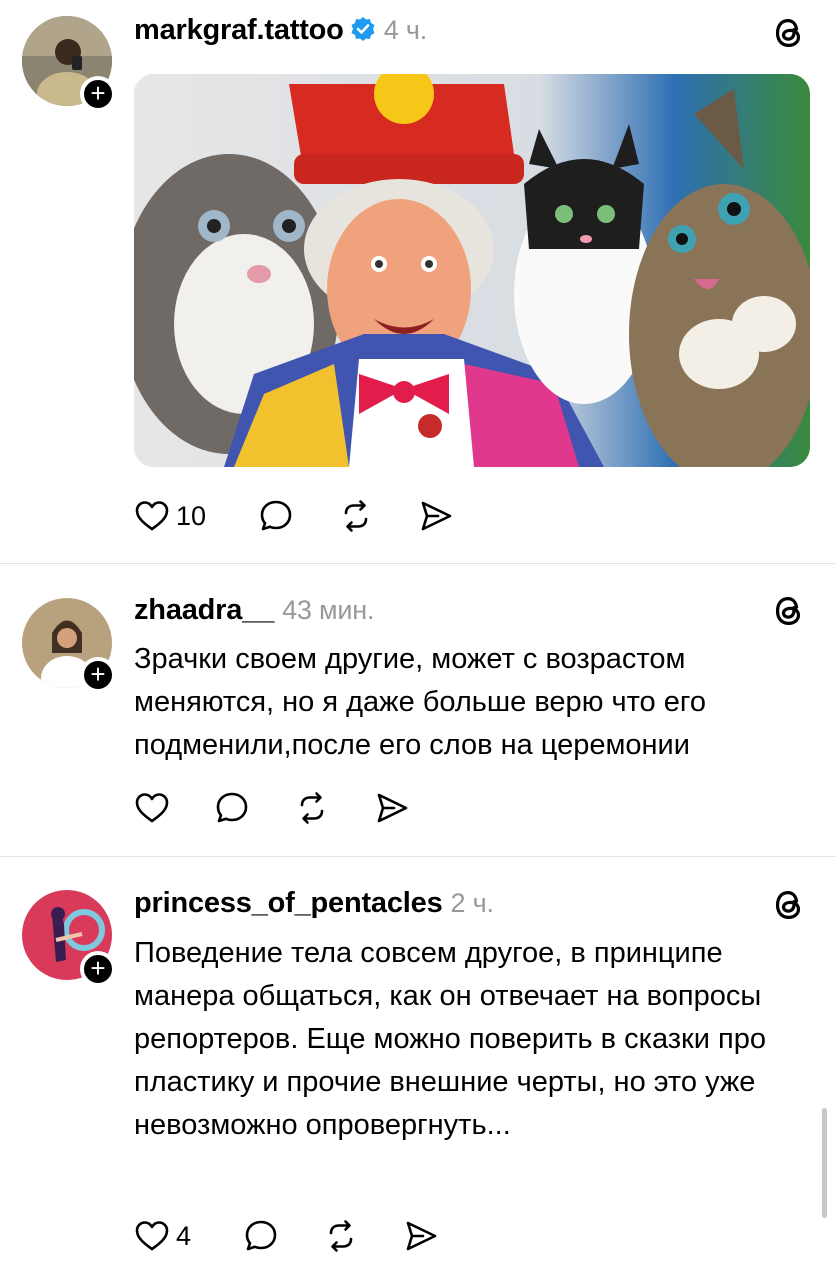 The width and height of the screenshot is (835, 1280). I want to click on post-time: 2 ч., so click(472, 903).